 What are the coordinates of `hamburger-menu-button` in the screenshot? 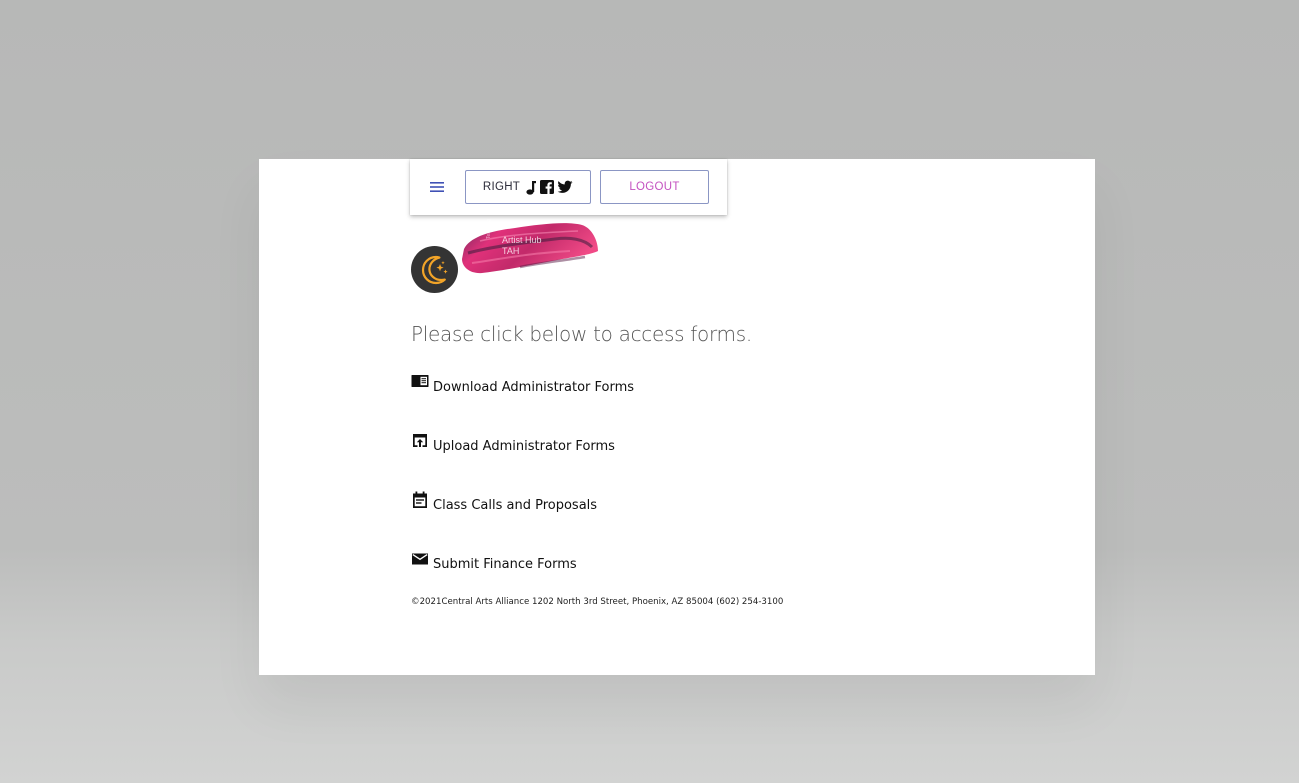 It's located at (438, 187).